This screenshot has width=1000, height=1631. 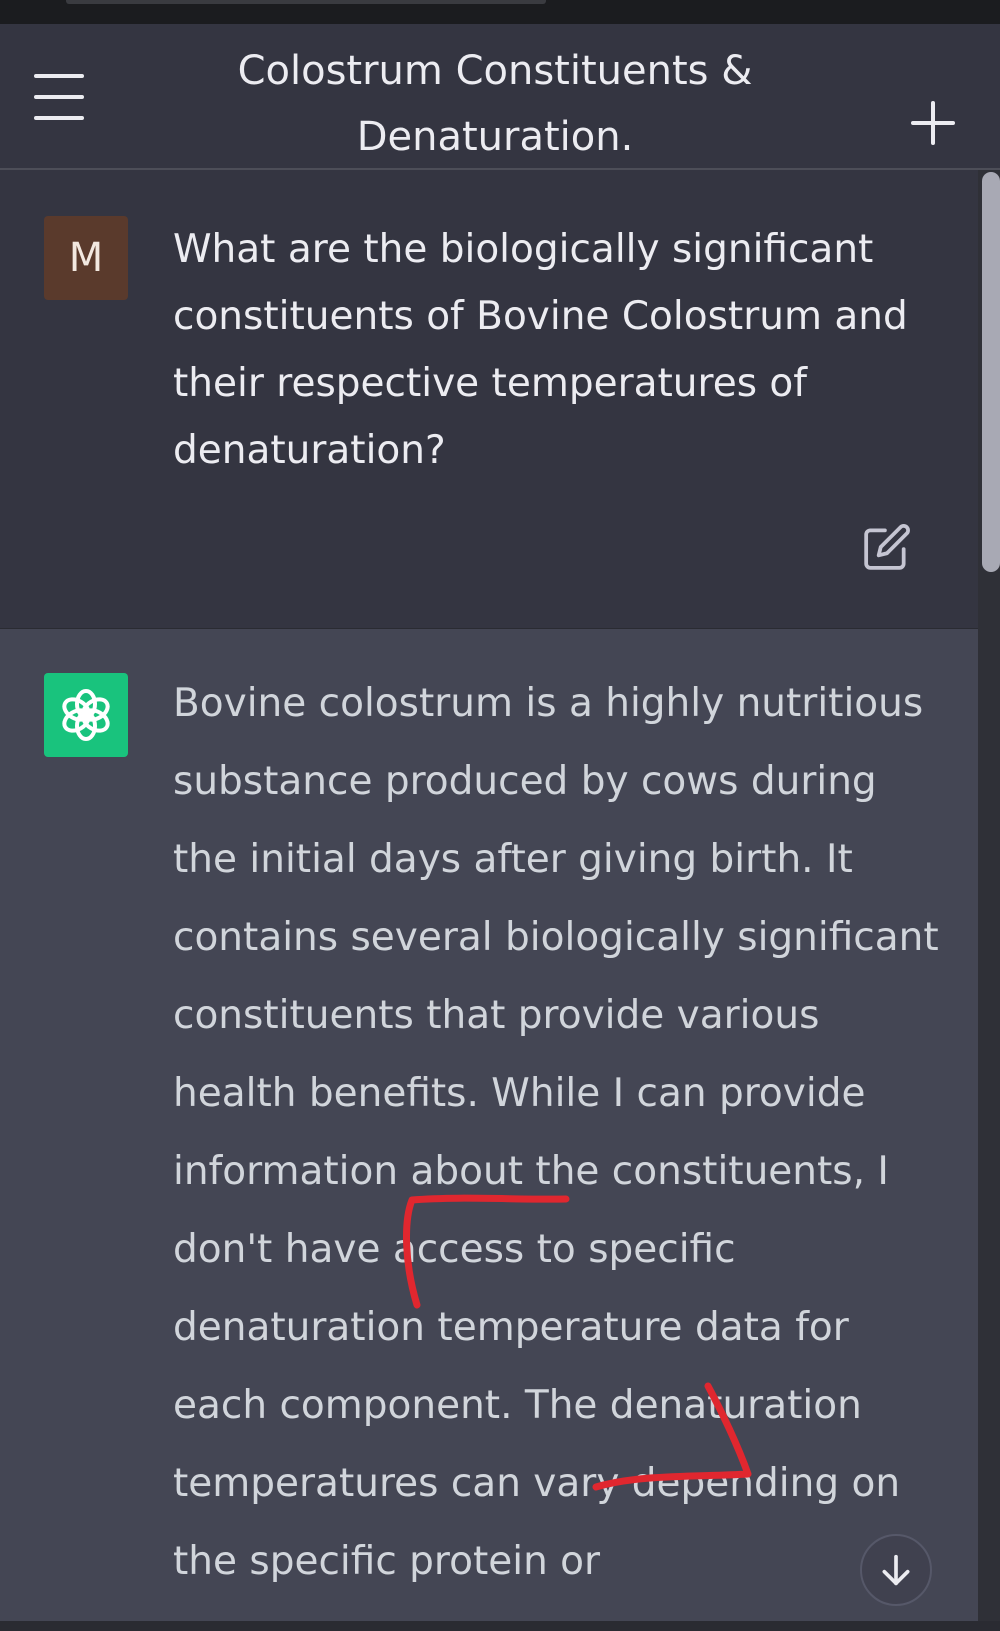 I want to click on edit-icon, so click(x=887, y=547).